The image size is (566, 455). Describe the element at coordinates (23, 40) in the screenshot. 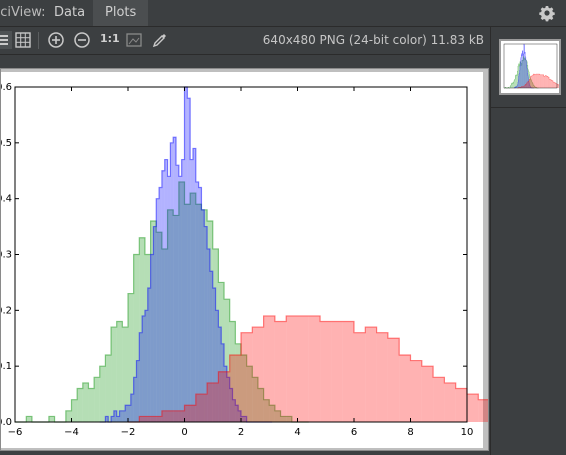

I see `grid-icon` at that location.